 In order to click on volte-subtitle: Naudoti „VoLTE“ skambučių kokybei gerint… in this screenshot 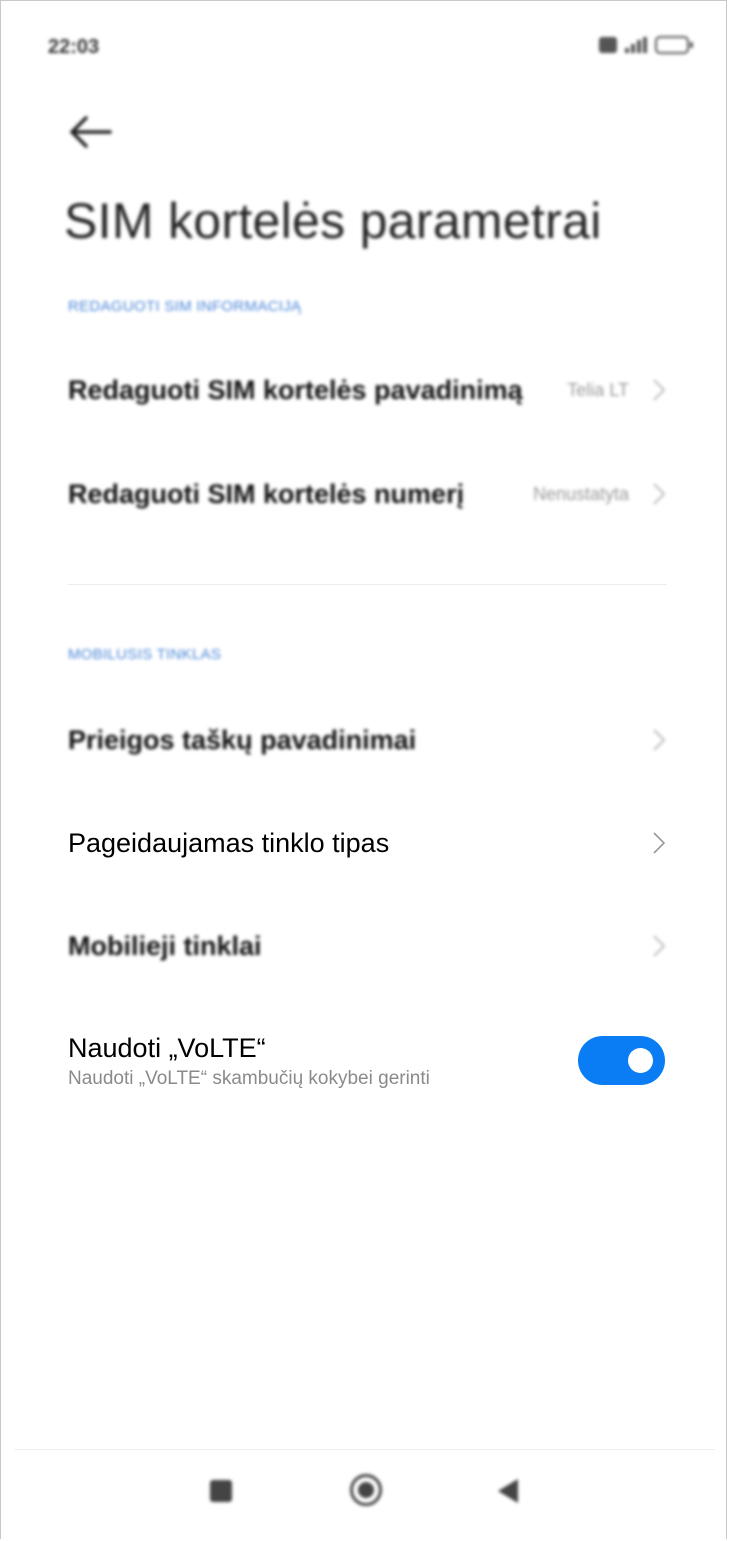, I will do `click(249, 1078)`.